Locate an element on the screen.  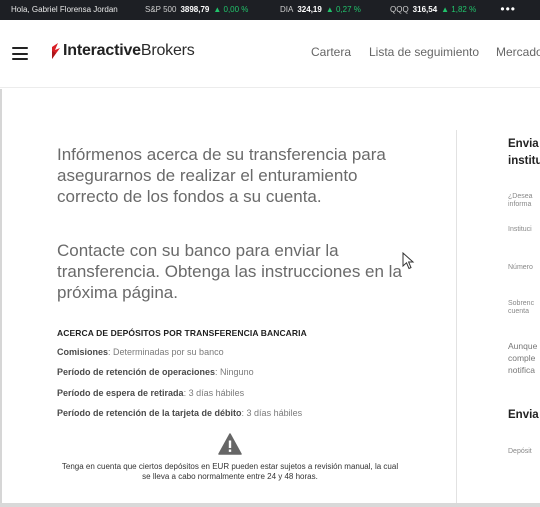
user-greeting: Hola, Gabriel Florensa Jordan is located at coordinates (64, 9).